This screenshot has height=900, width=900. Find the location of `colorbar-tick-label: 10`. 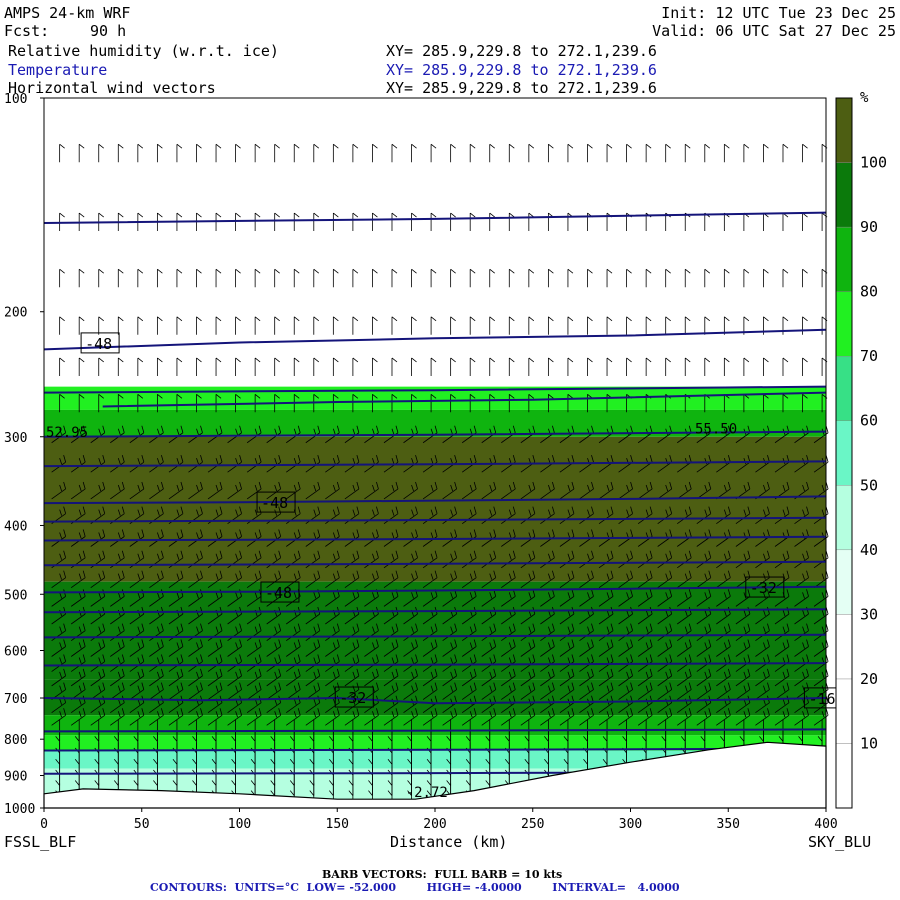

colorbar-tick-label: 10 is located at coordinates (869, 743).